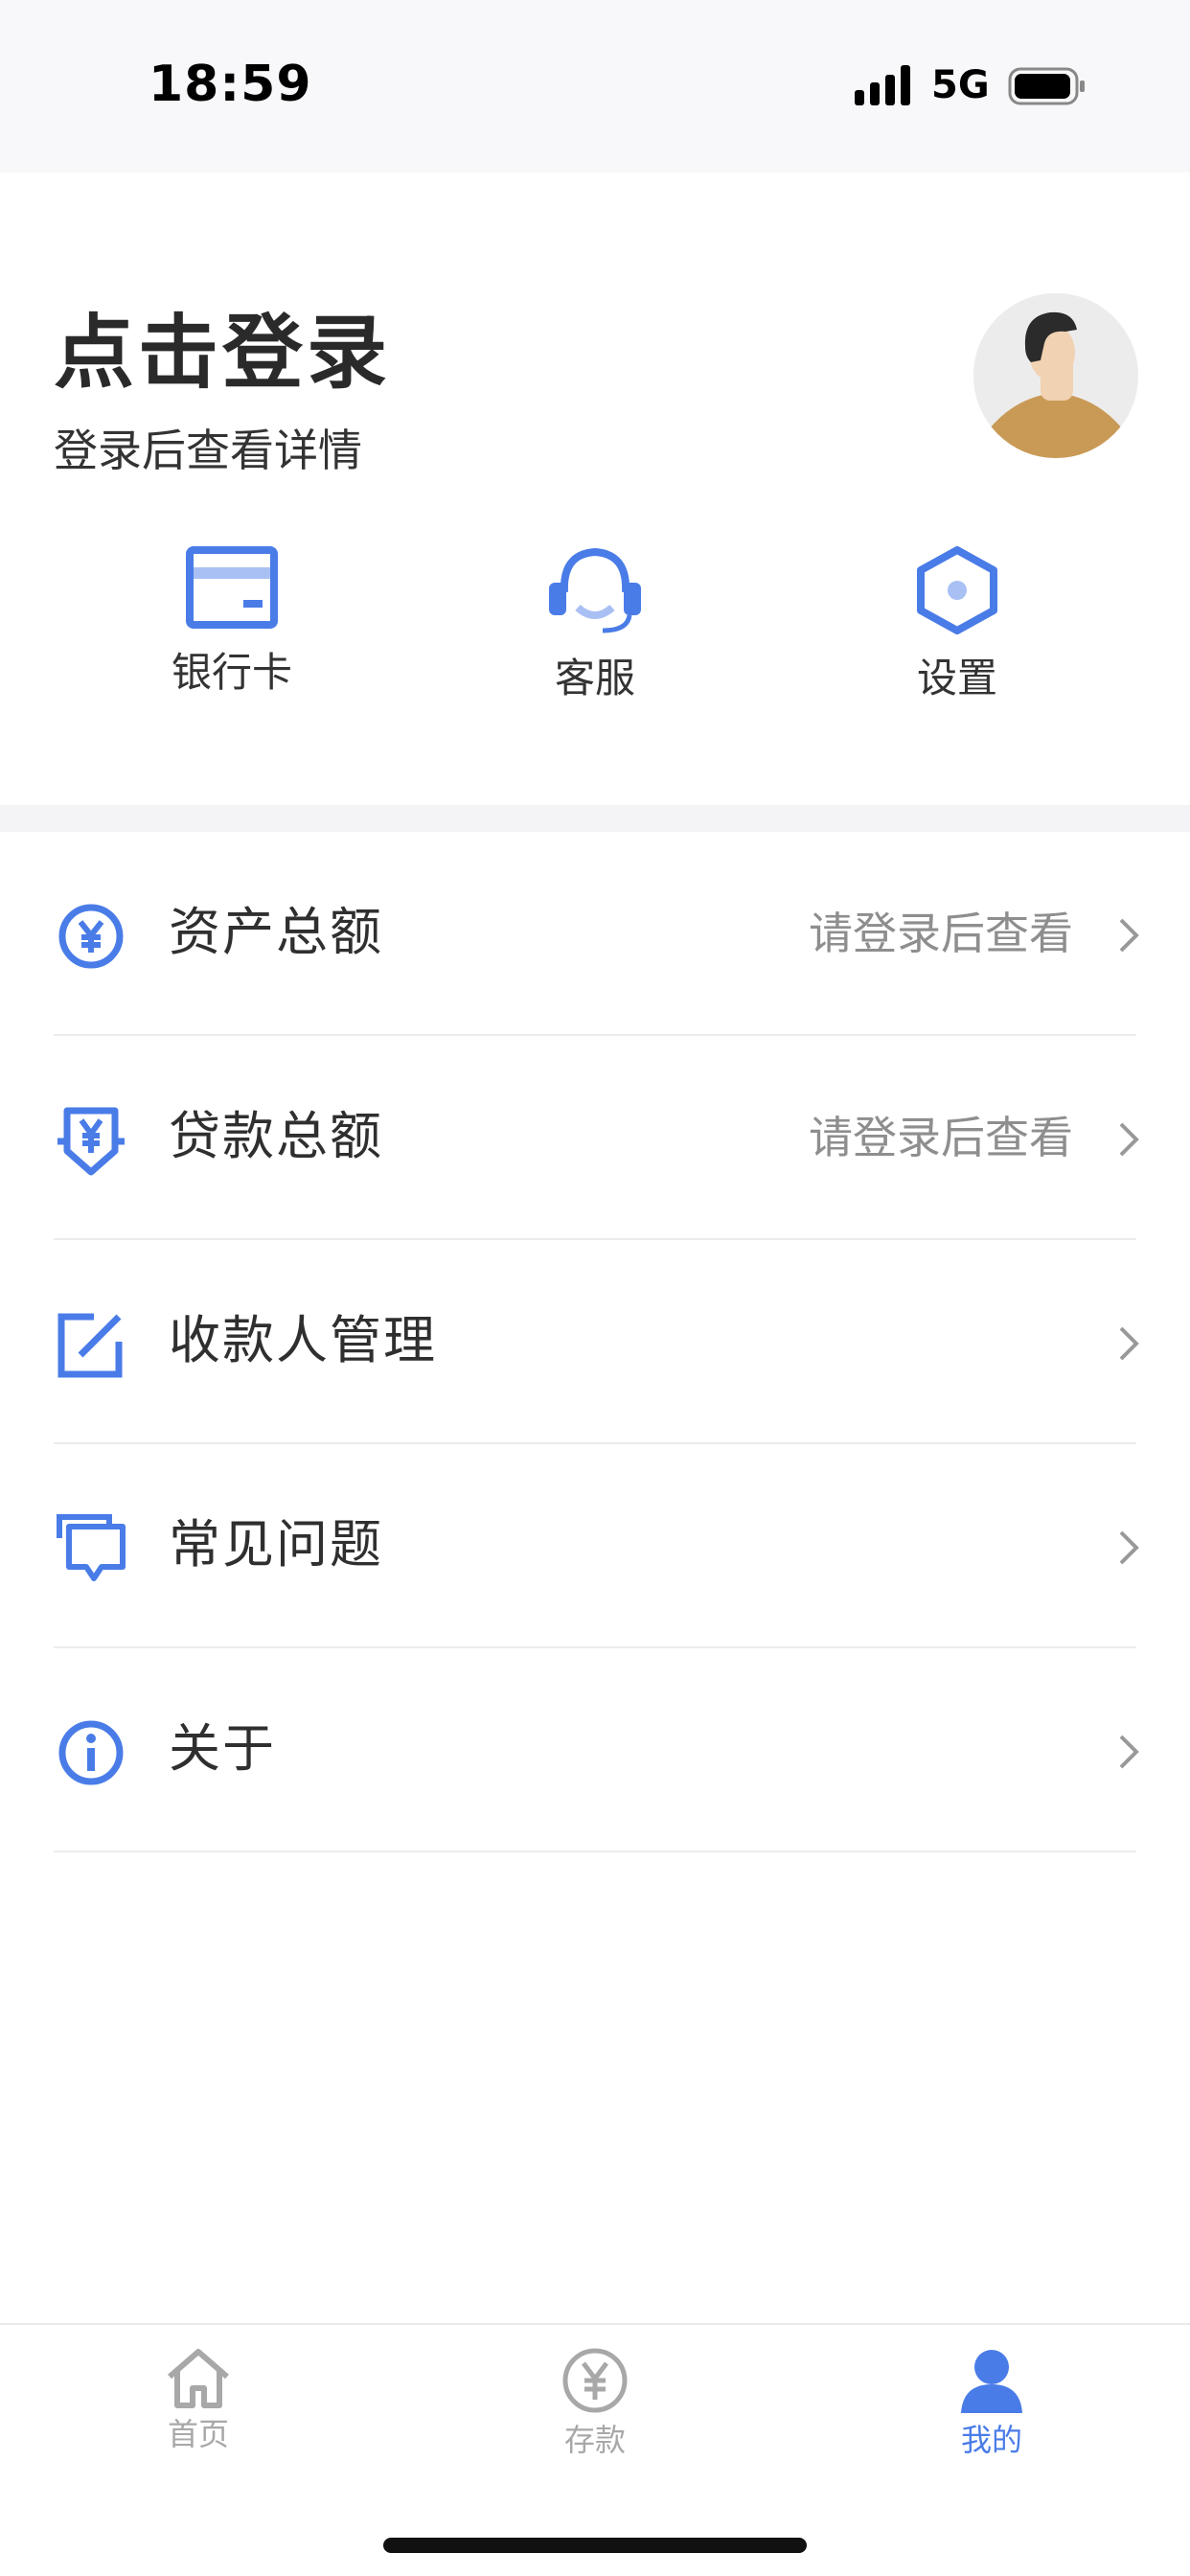  I want to click on menu-label: 收款人管理, so click(303, 1340).